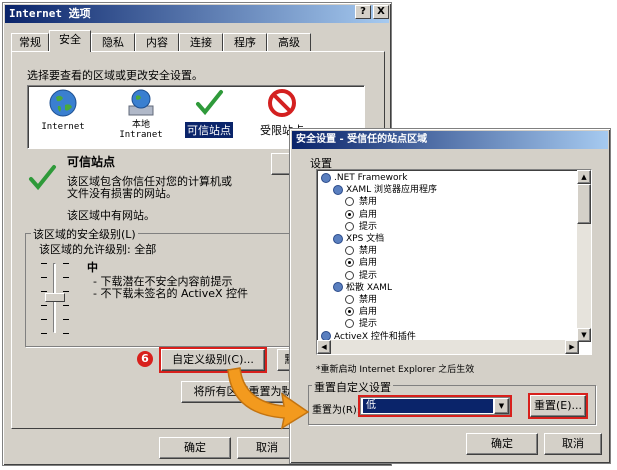 This screenshot has width=617, height=470. What do you see at coordinates (584, 204) in the screenshot?
I see `scroll-thumb` at bounding box center [584, 204].